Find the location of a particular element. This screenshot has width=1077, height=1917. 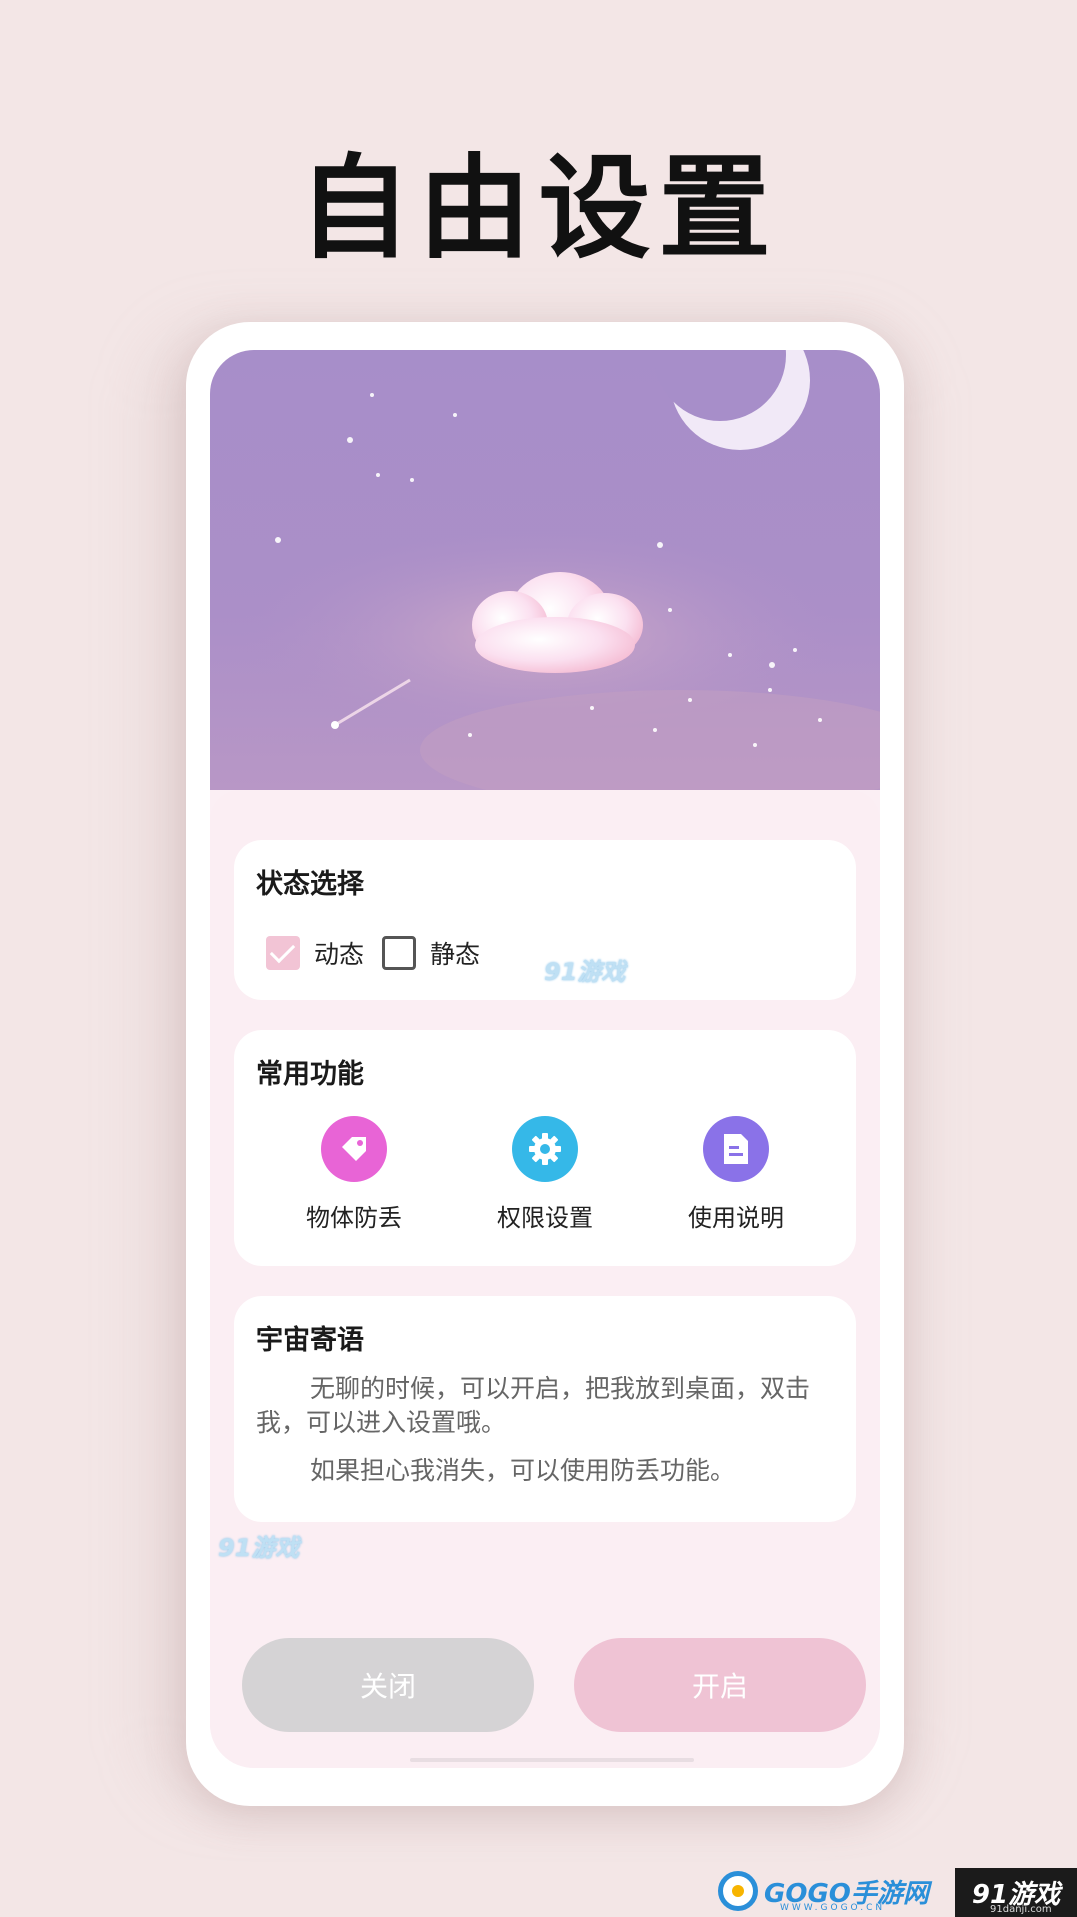

anti-loss-button: 物体防丢 is located at coordinates (354, 1174).